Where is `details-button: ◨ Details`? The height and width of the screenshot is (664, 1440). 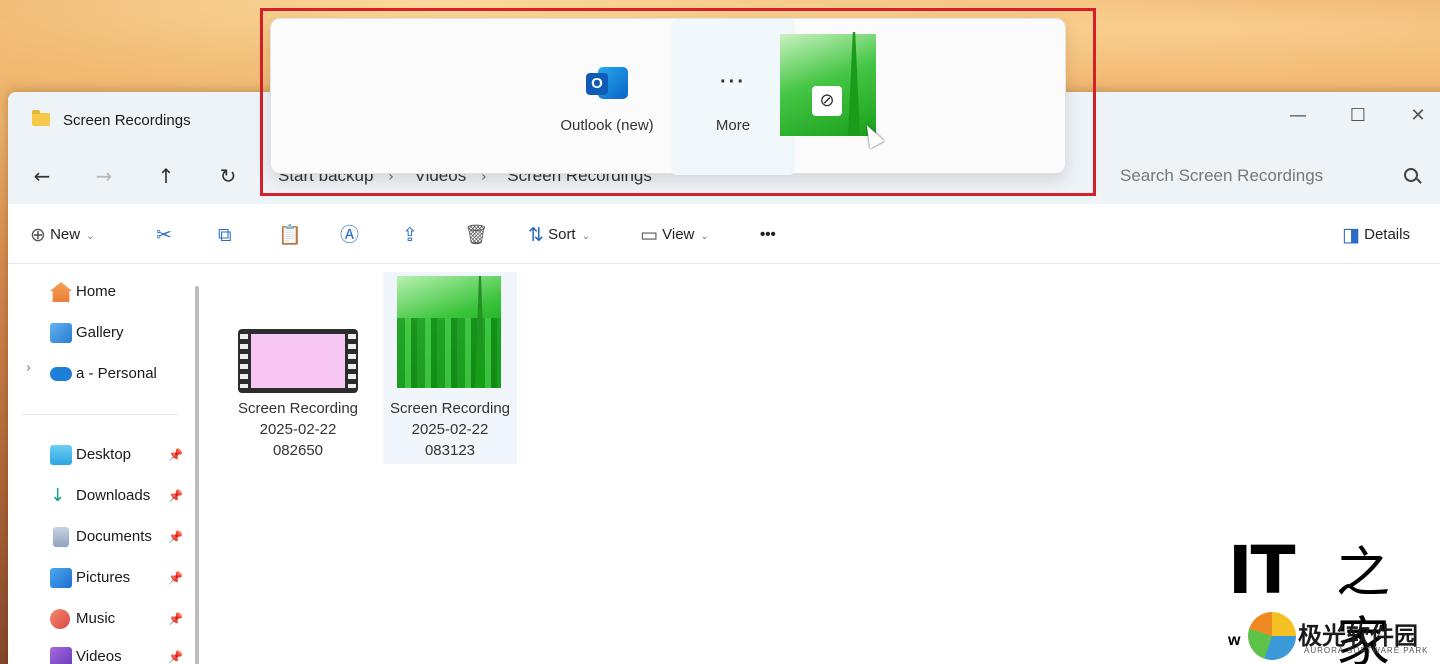
details-button: ◨ Details is located at coordinates (1376, 235).